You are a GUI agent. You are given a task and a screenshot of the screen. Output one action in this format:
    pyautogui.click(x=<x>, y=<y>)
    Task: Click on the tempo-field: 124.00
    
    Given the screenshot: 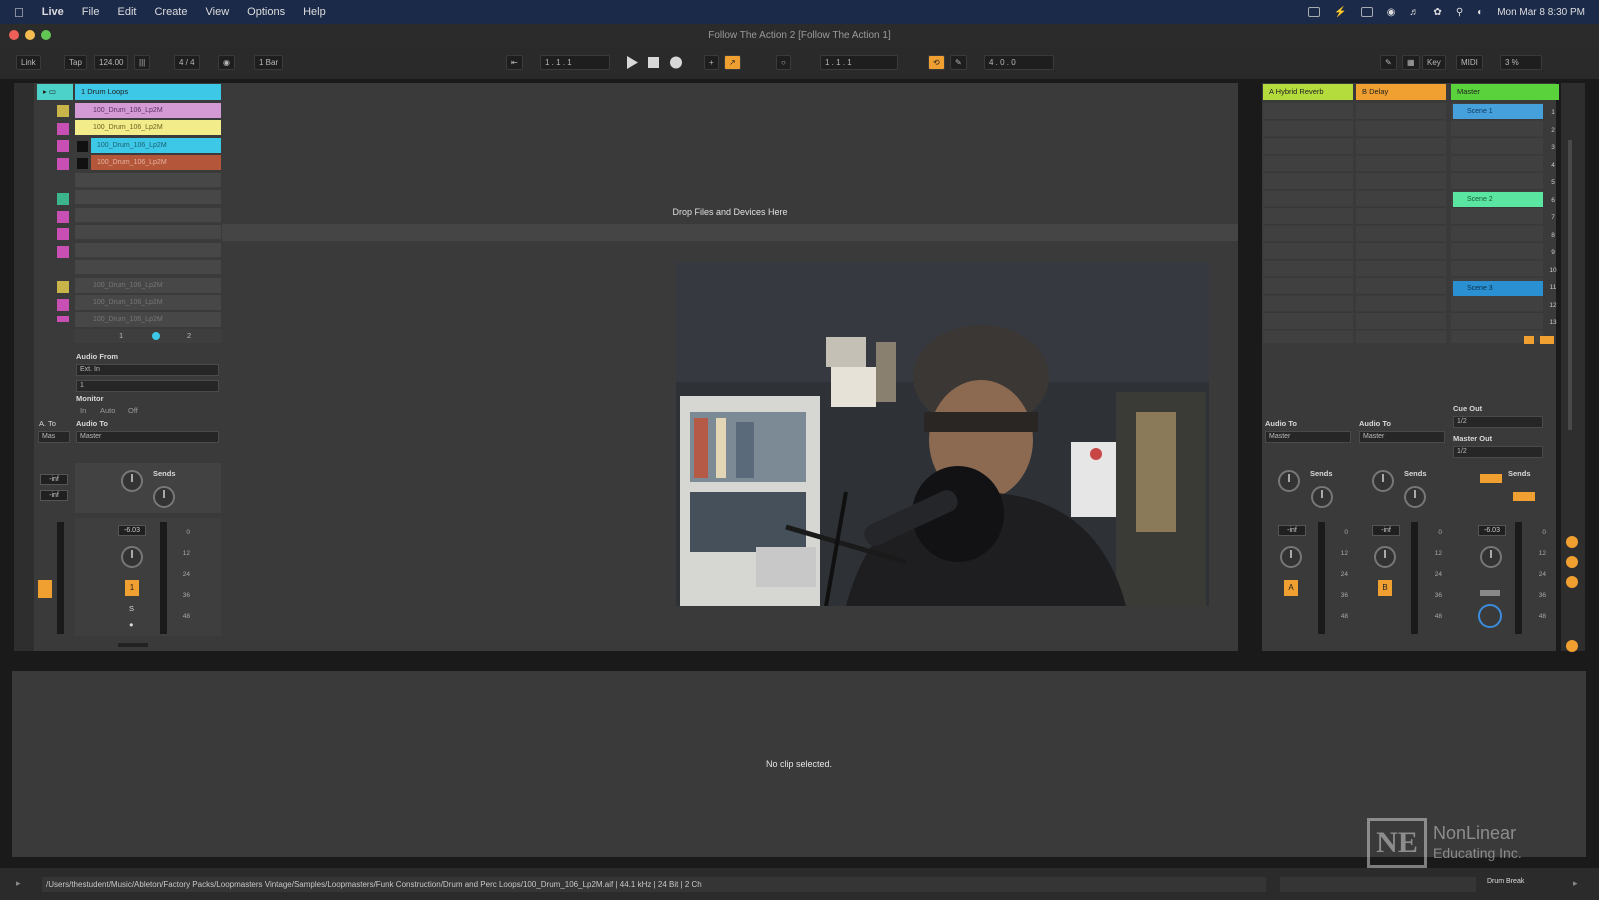 What is the action you would take?
    pyautogui.click(x=111, y=62)
    